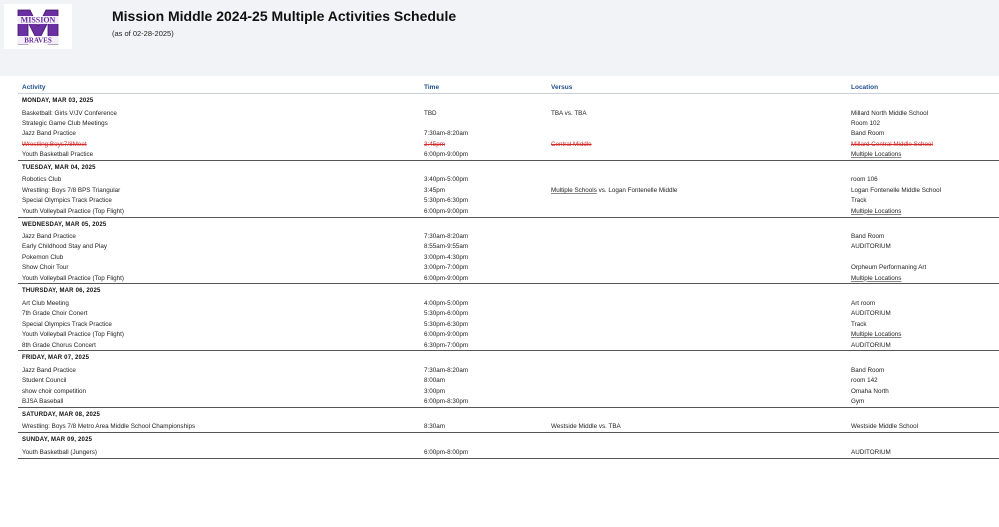  Describe the element at coordinates (508, 358) in the screenshot. I see `day-heading: FRIDAY, MAR 07, 2025` at that location.